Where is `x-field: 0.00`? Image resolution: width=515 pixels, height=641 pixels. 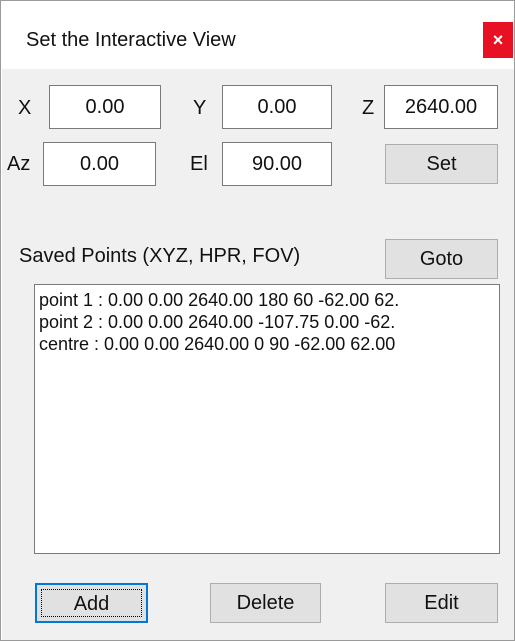
x-field: 0.00 is located at coordinates (105, 107).